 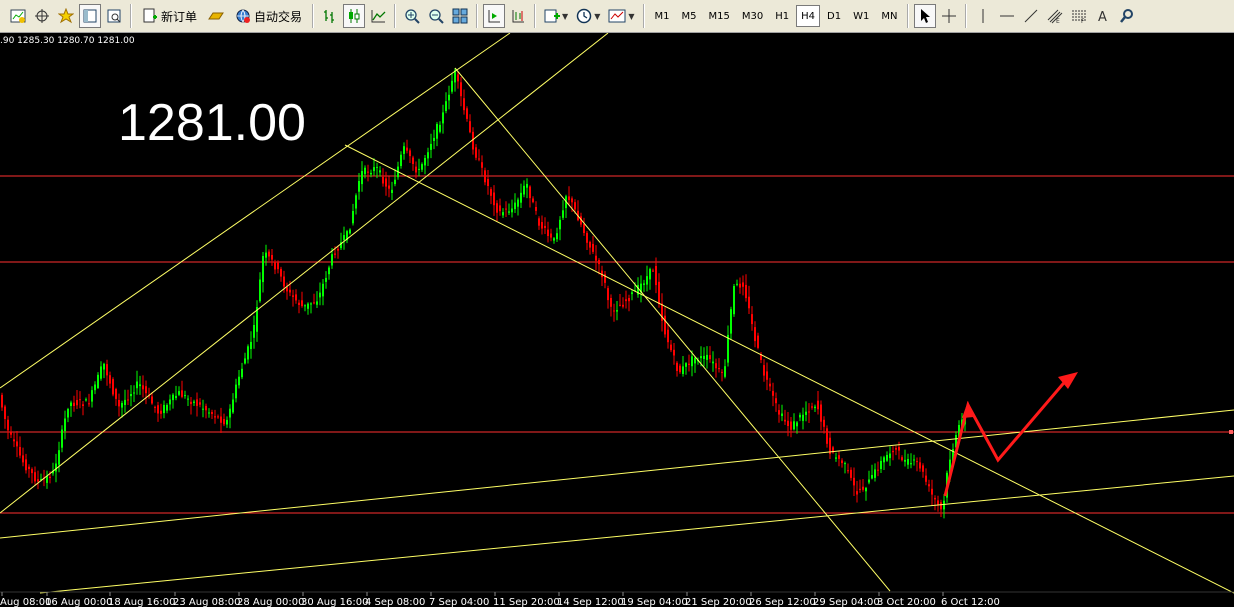 I want to click on favorites-button, so click(x=66, y=16).